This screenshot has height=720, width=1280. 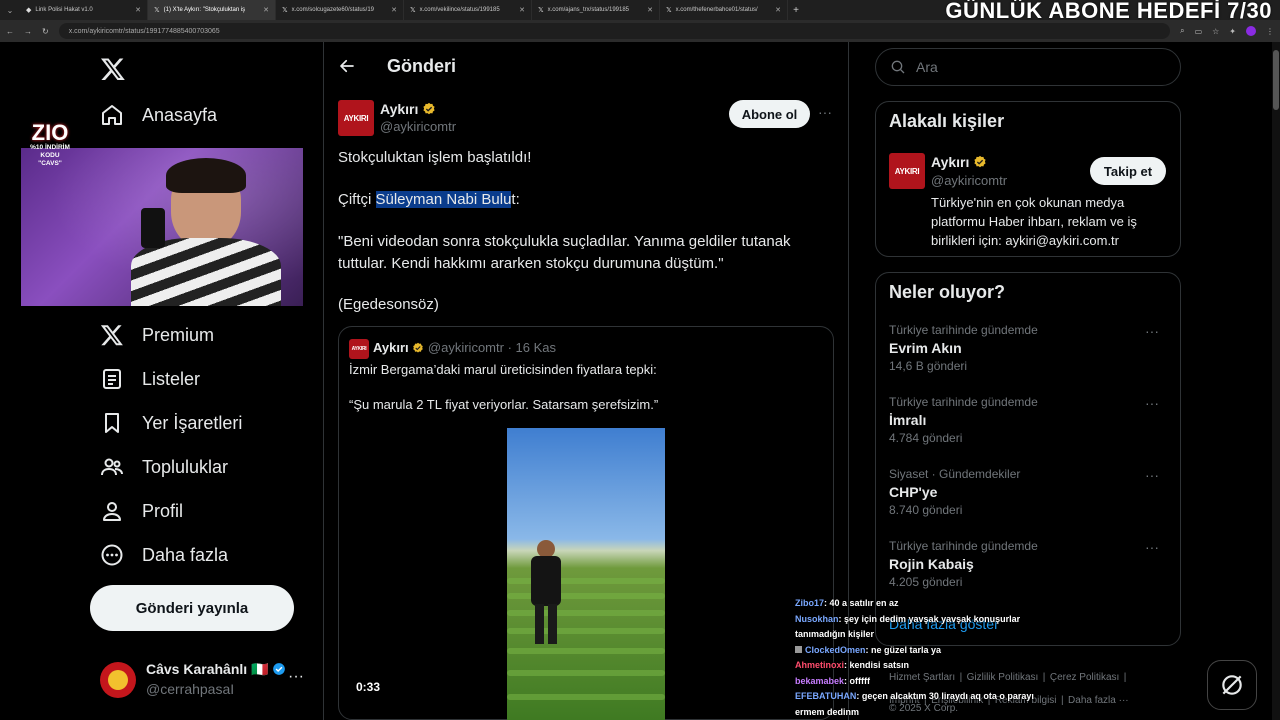 What do you see at coordinates (920, 682) in the screenshot?
I see `chat-message: bekamabek: offfff` at bounding box center [920, 682].